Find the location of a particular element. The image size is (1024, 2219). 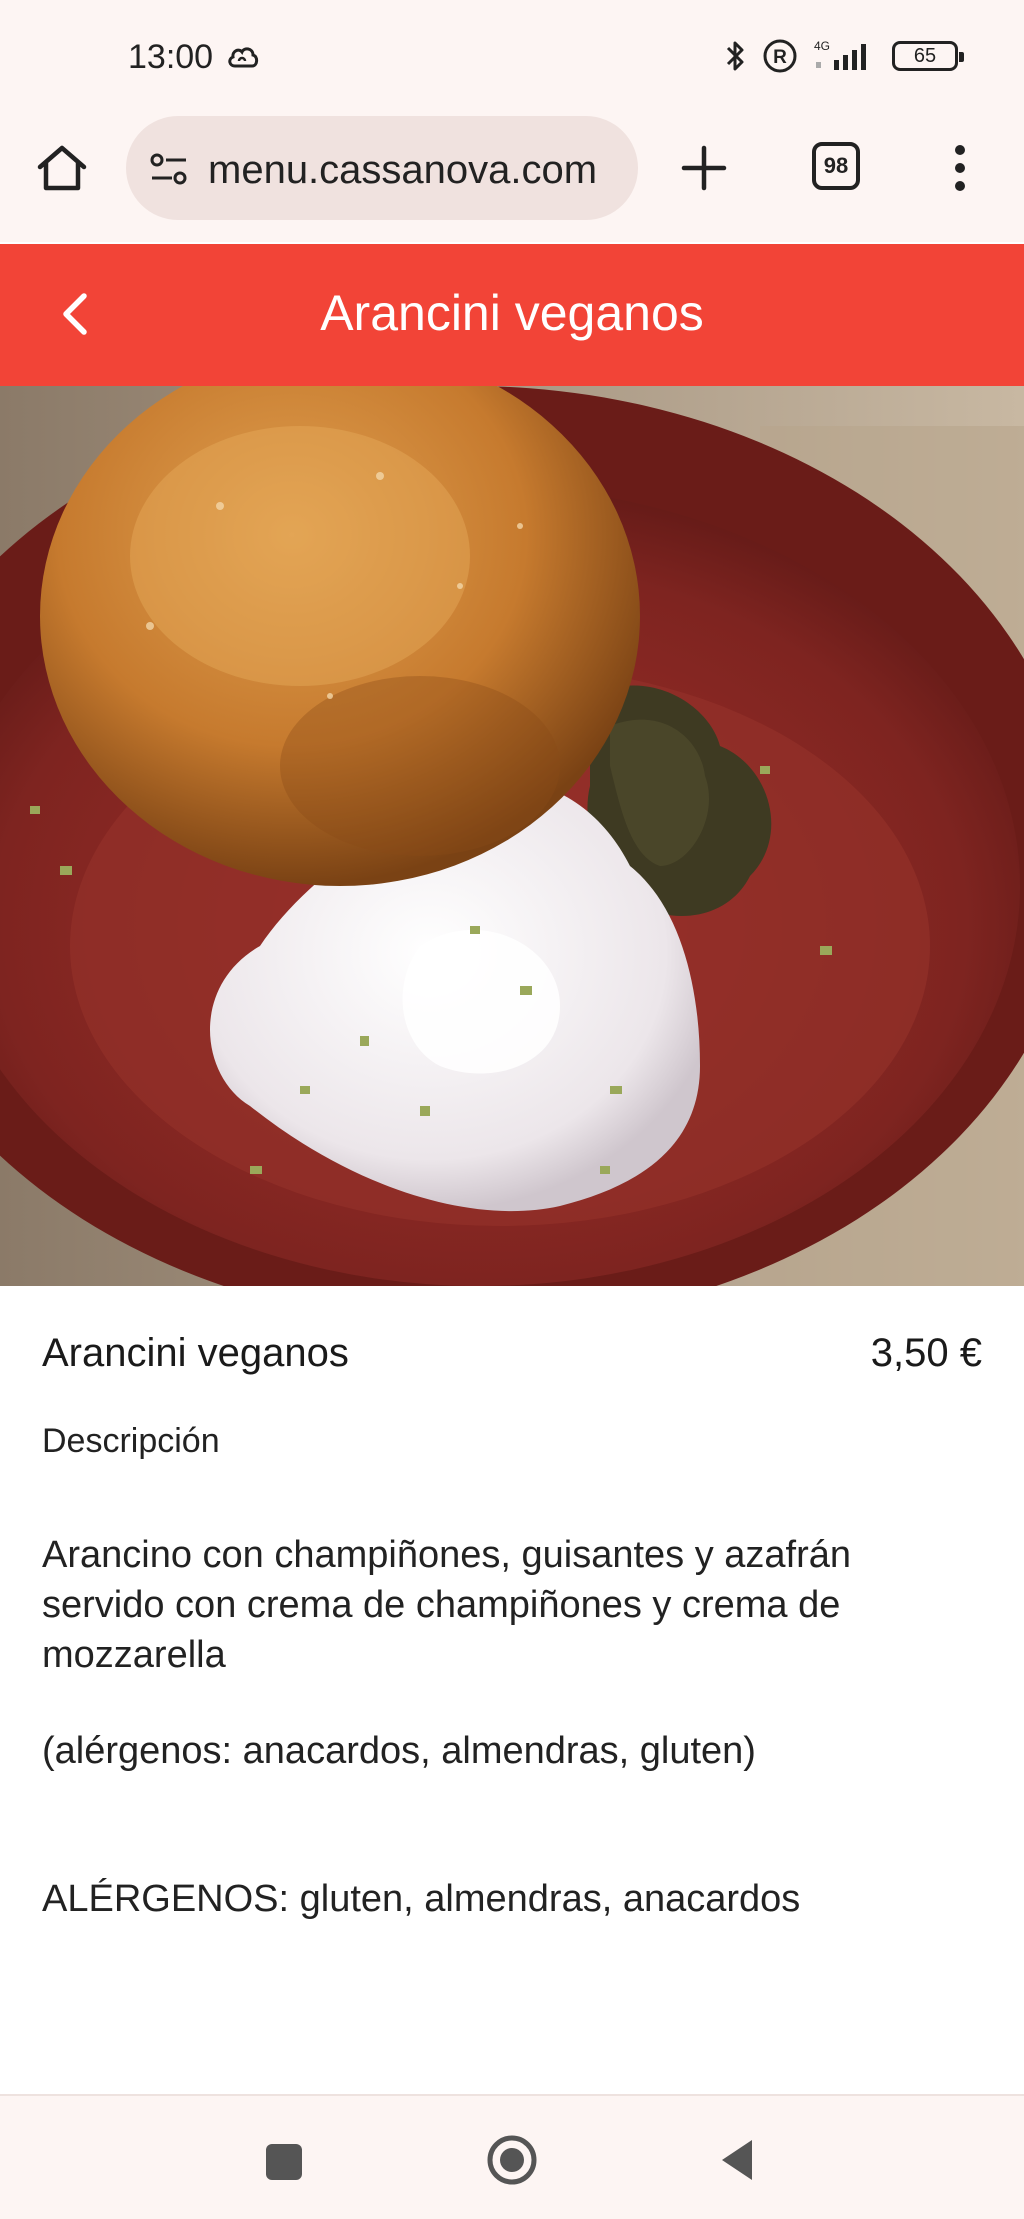

home-circle-icon is located at coordinates (512, 2160).